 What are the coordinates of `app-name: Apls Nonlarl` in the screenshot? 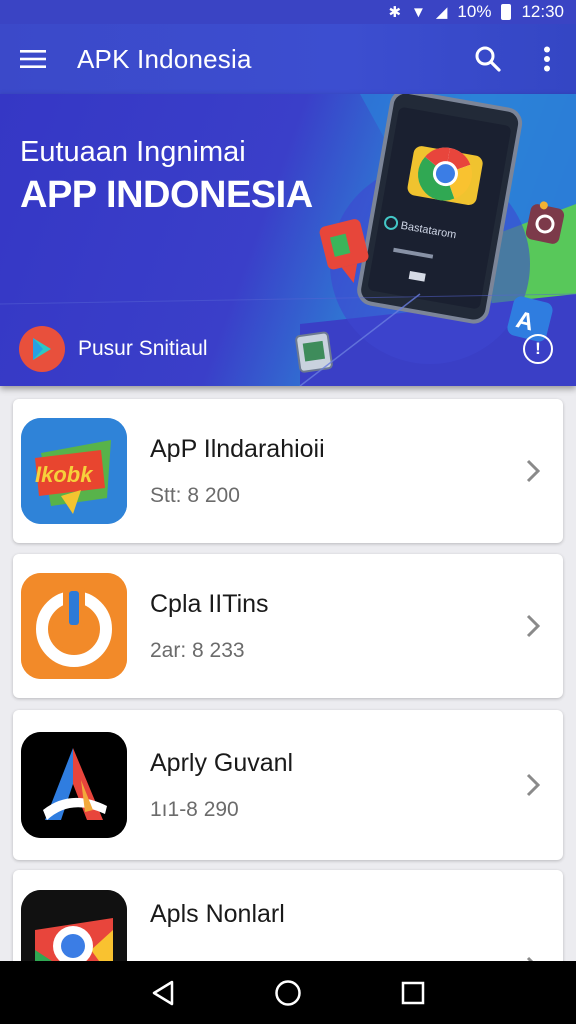 It's located at (217, 914).